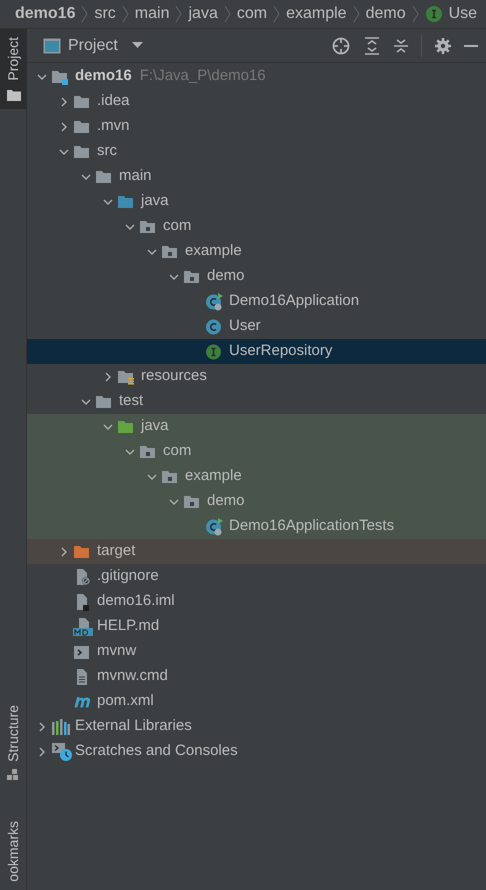  Describe the element at coordinates (256, 76) in the screenshot. I see `tree-item: demo16 F:\Java_P\demo16` at that location.